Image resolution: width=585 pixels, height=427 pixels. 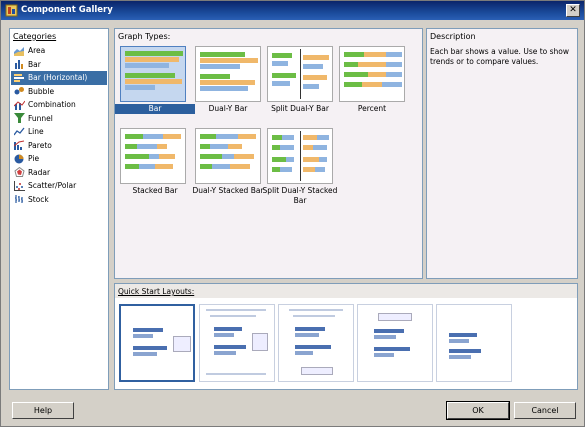 I want to click on category-item-radar: Radar, so click(x=59, y=173).